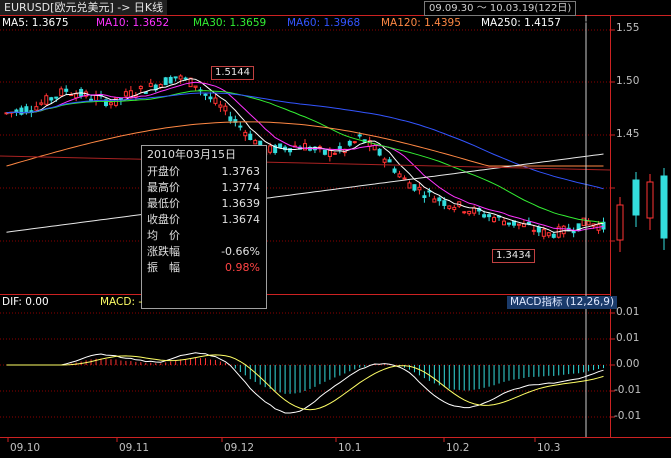 This screenshot has width=671, height=458. Describe the element at coordinates (232, 73) in the screenshot. I see `high-price-marker: 1.5144` at that location.